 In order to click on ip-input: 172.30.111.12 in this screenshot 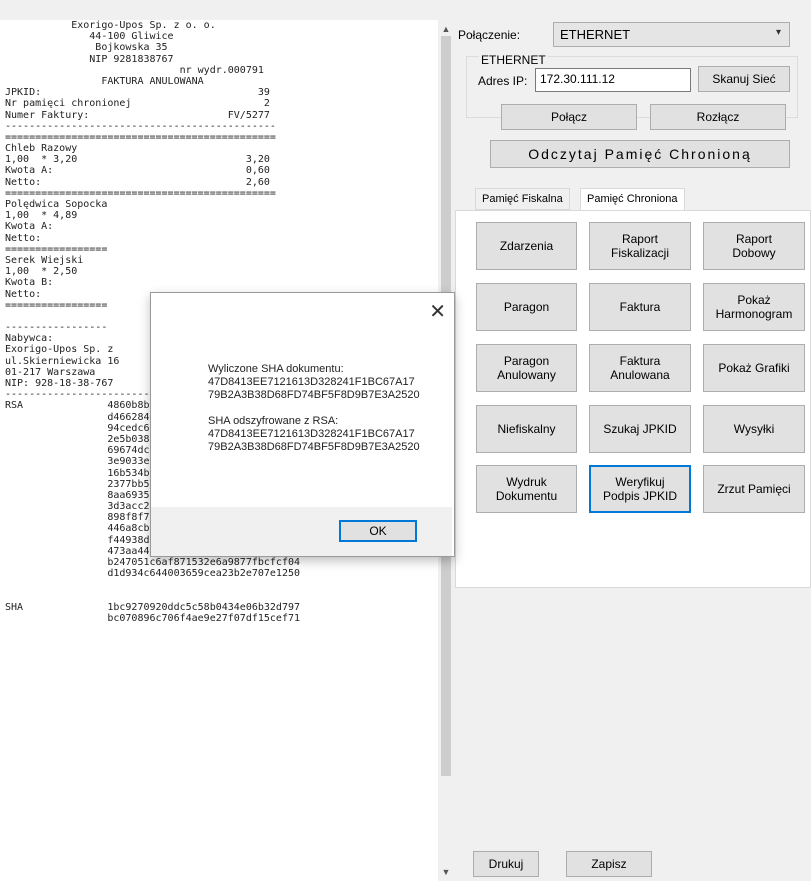, I will do `click(613, 80)`.